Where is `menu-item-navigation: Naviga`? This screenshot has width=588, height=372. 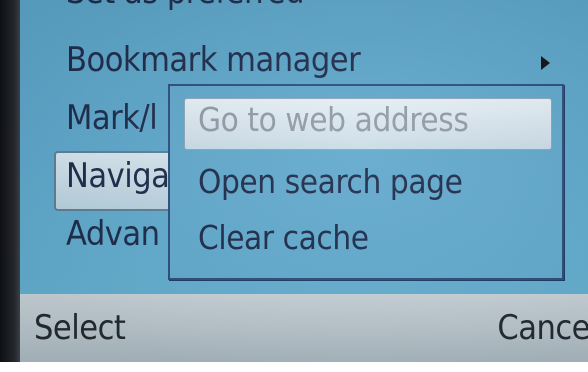 menu-item-navigation: Naviga is located at coordinates (118, 176).